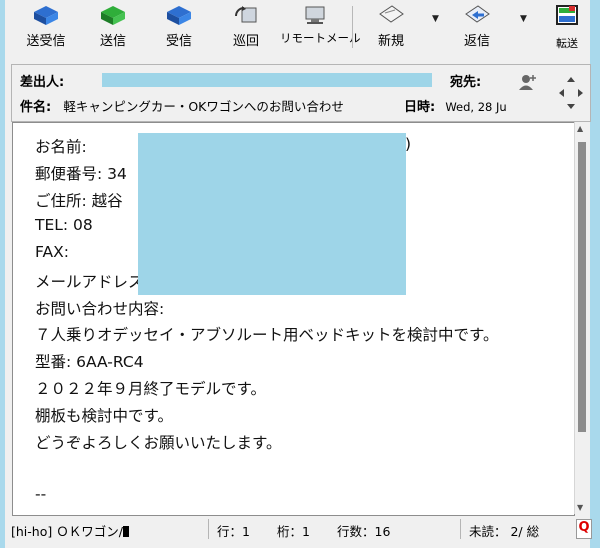 This screenshot has height=548, width=600. What do you see at coordinates (477, 27) in the screenshot?
I see `reply-button: 返信` at bounding box center [477, 27].